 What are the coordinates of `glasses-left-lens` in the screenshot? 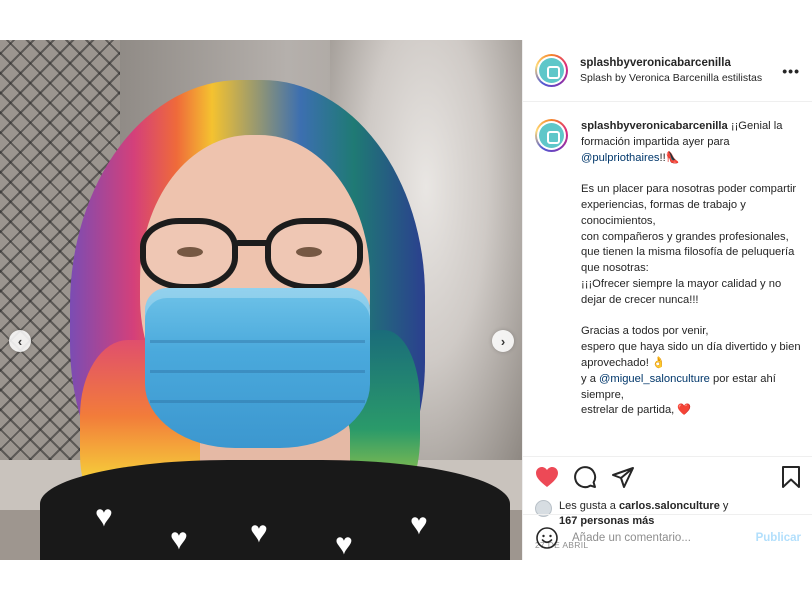 It's located at (189, 254).